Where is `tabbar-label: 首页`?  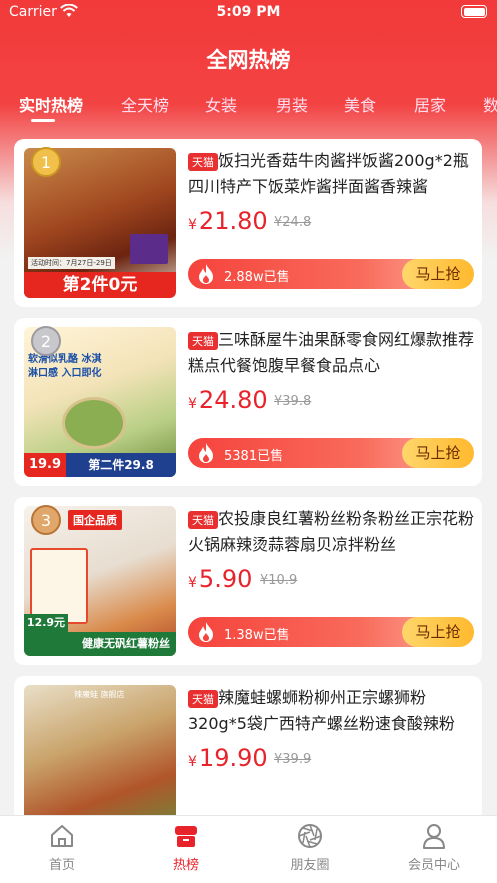 tabbar-label: 首页 is located at coordinates (61, 865).